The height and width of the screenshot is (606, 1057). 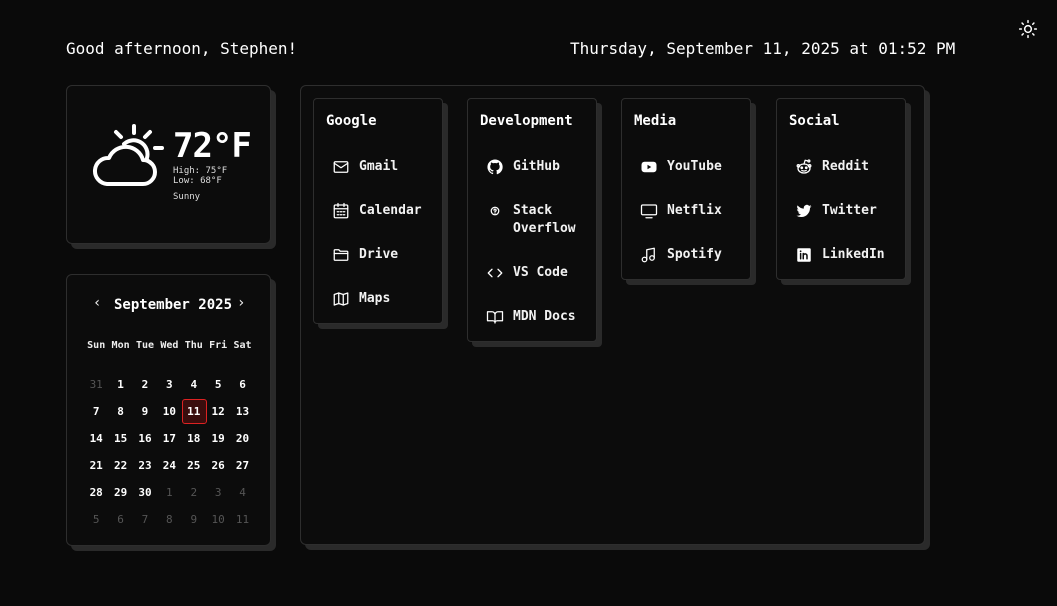 I want to click on link-maps: Maps, so click(x=361, y=299).